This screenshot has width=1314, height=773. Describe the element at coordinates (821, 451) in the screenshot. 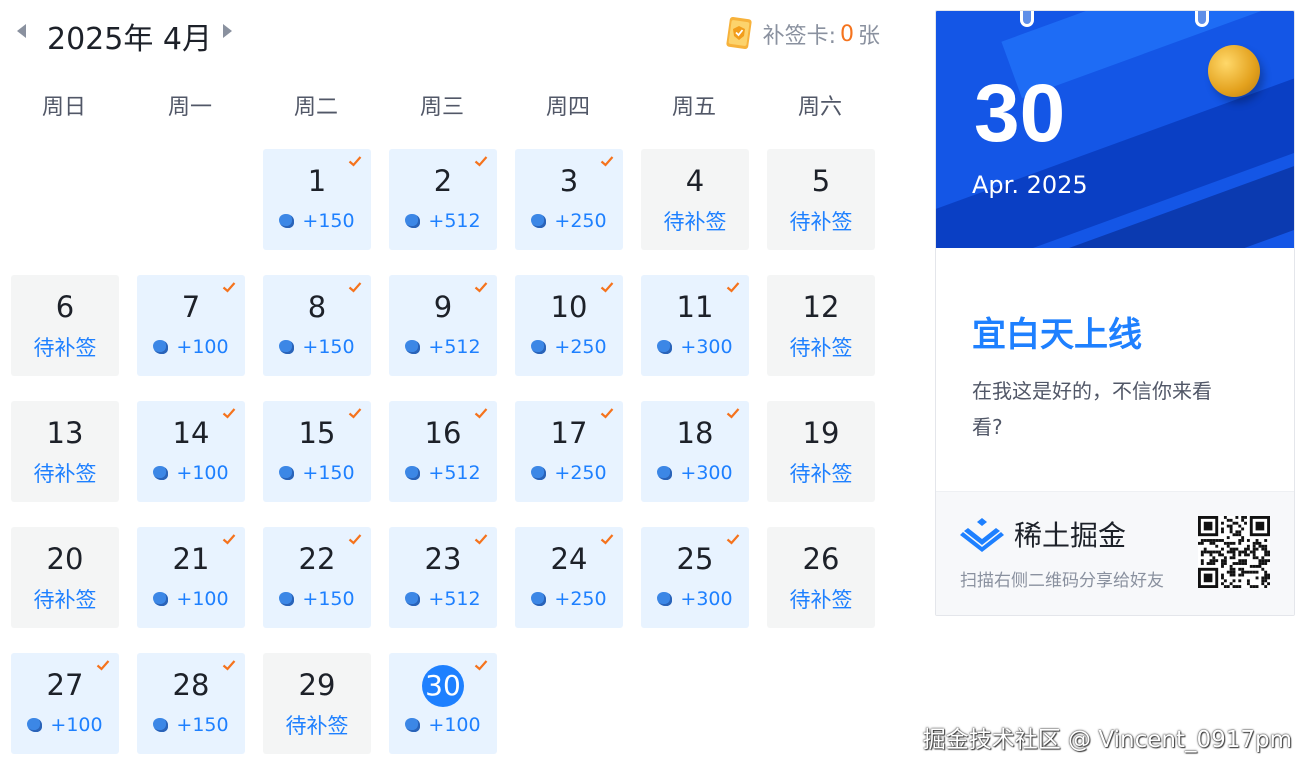

I see `calendar-day-cell: 19 待补签` at that location.